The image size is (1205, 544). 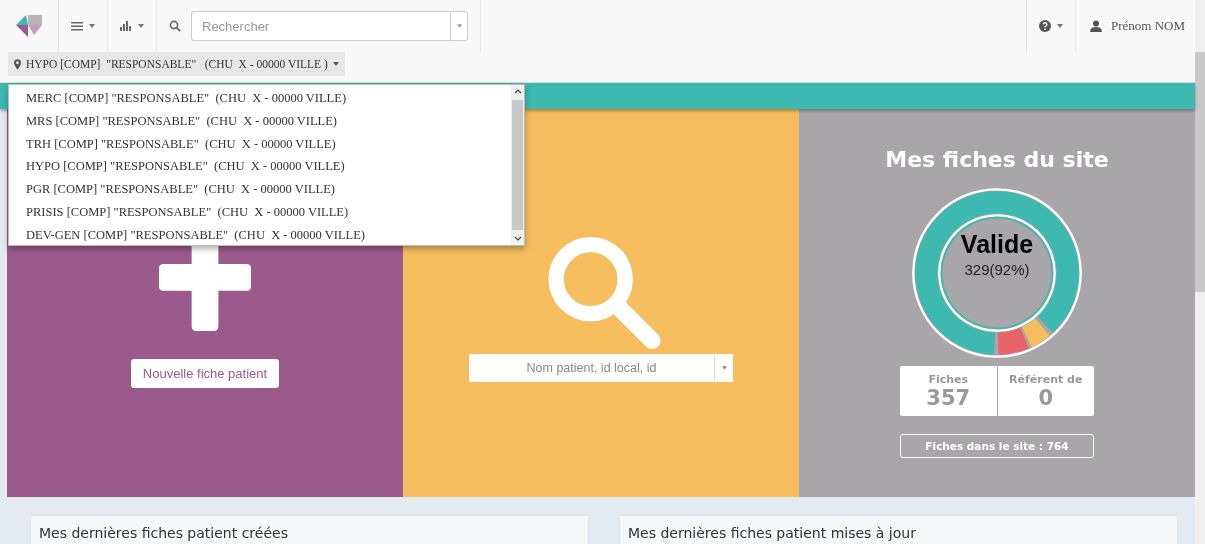 I want to click on site-option: MERC [COMP] "RESPONSABLE" (CHU X - 00000 VILLE), so click(x=260, y=98).